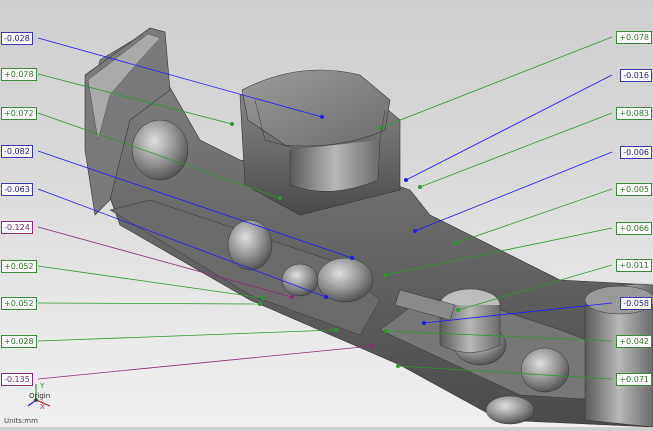 This screenshot has height=431, width=653. What do you see at coordinates (636, 303) in the screenshot?
I see `deviation-label: -0.058` at bounding box center [636, 303].